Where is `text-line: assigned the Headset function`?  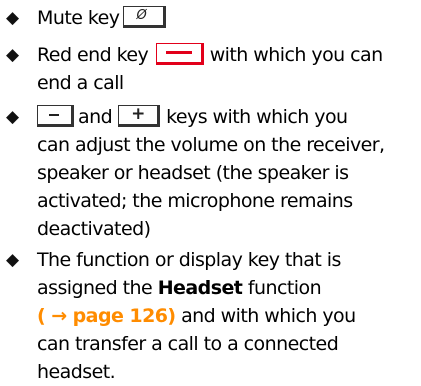 text-line: assigned the Headset function is located at coordinates (229, 288).